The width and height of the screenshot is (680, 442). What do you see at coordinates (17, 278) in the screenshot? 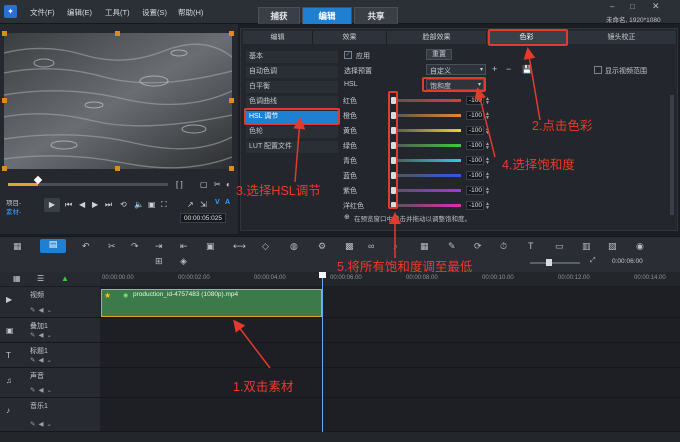
I see `track-manager-icon: ▦` at bounding box center [17, 278].